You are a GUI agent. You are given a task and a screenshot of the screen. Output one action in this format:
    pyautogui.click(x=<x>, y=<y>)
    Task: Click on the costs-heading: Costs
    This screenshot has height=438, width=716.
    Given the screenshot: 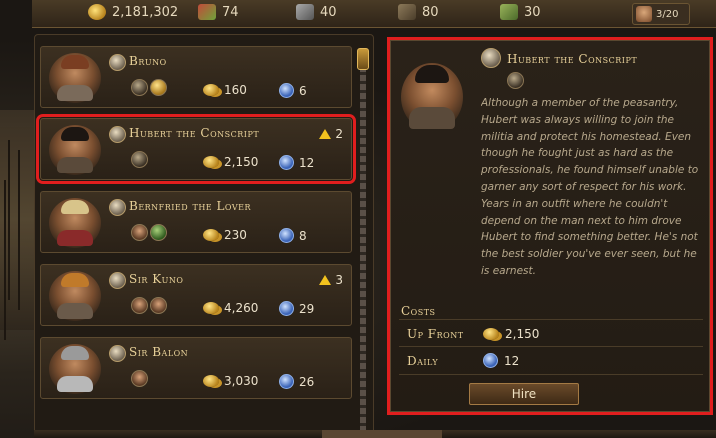 What is the action you would take?
    pyautogui.click(x=418, y=311)
    